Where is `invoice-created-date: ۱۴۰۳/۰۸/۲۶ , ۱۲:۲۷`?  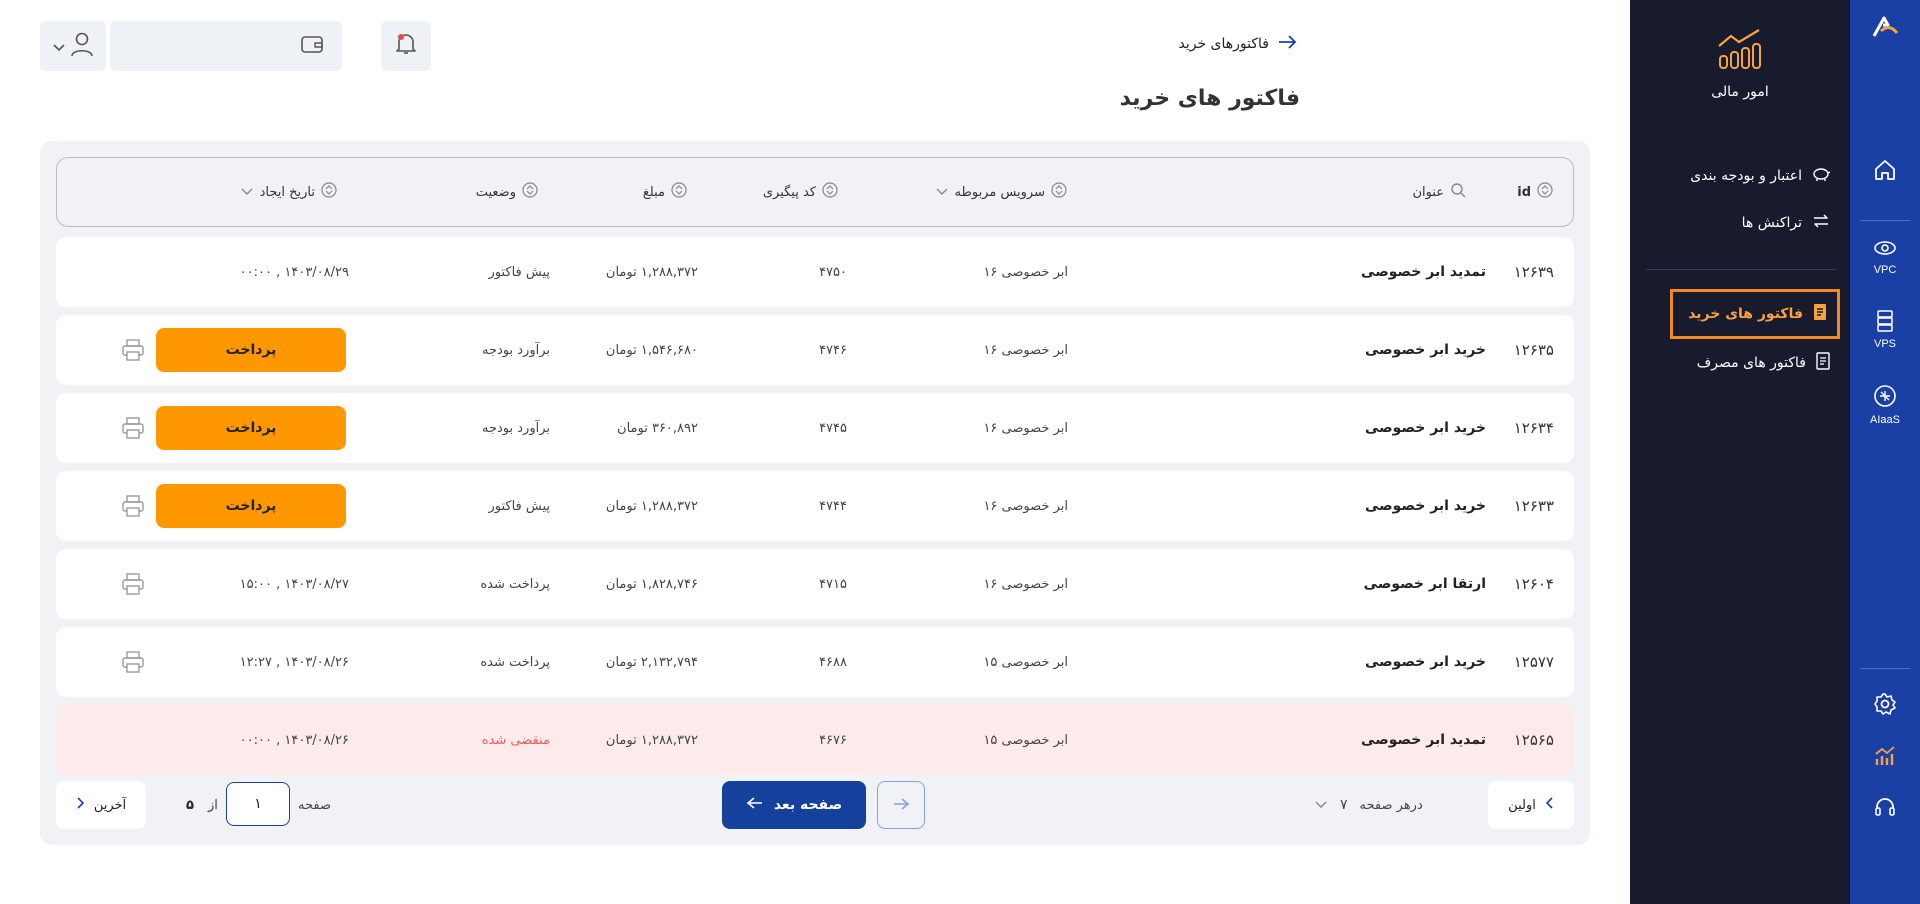 invoice-created-date: ۱۴۰۳/۰۸/۲۶ , ۱۲:۲۷ is located at coordinates (294, 662).